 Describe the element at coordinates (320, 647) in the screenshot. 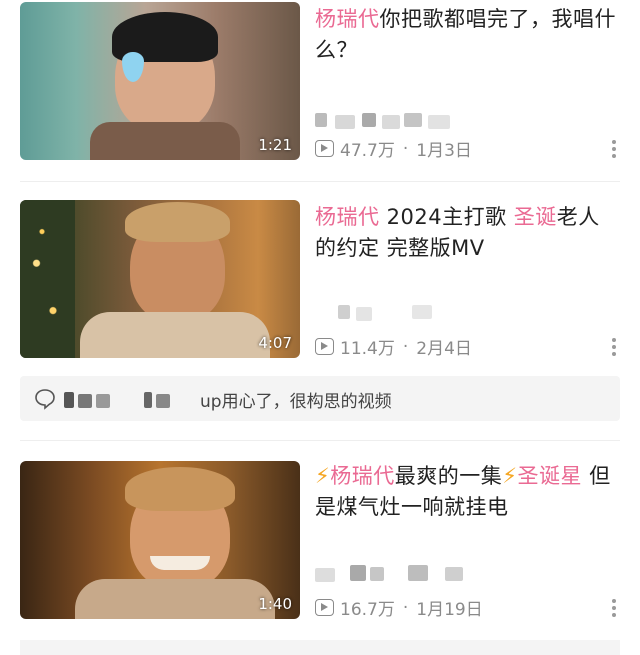

I see `next-item-edge` at that location.